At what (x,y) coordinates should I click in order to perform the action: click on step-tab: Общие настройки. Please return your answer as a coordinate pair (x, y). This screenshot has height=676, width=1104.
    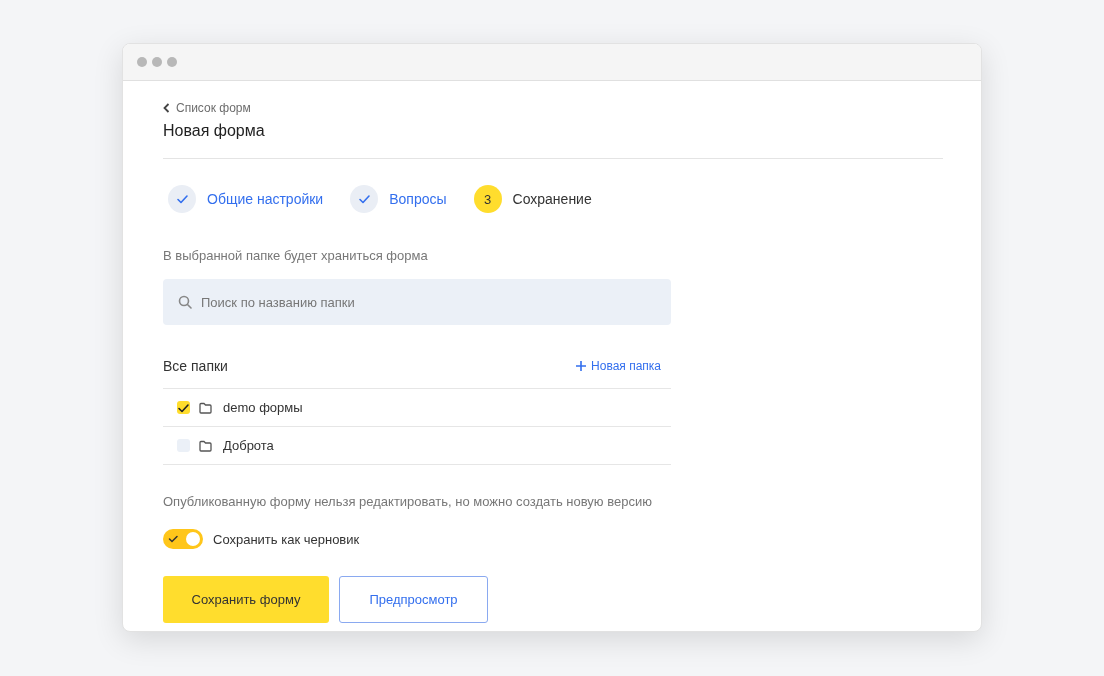
    Looking at the image, I should click on (246, 199).